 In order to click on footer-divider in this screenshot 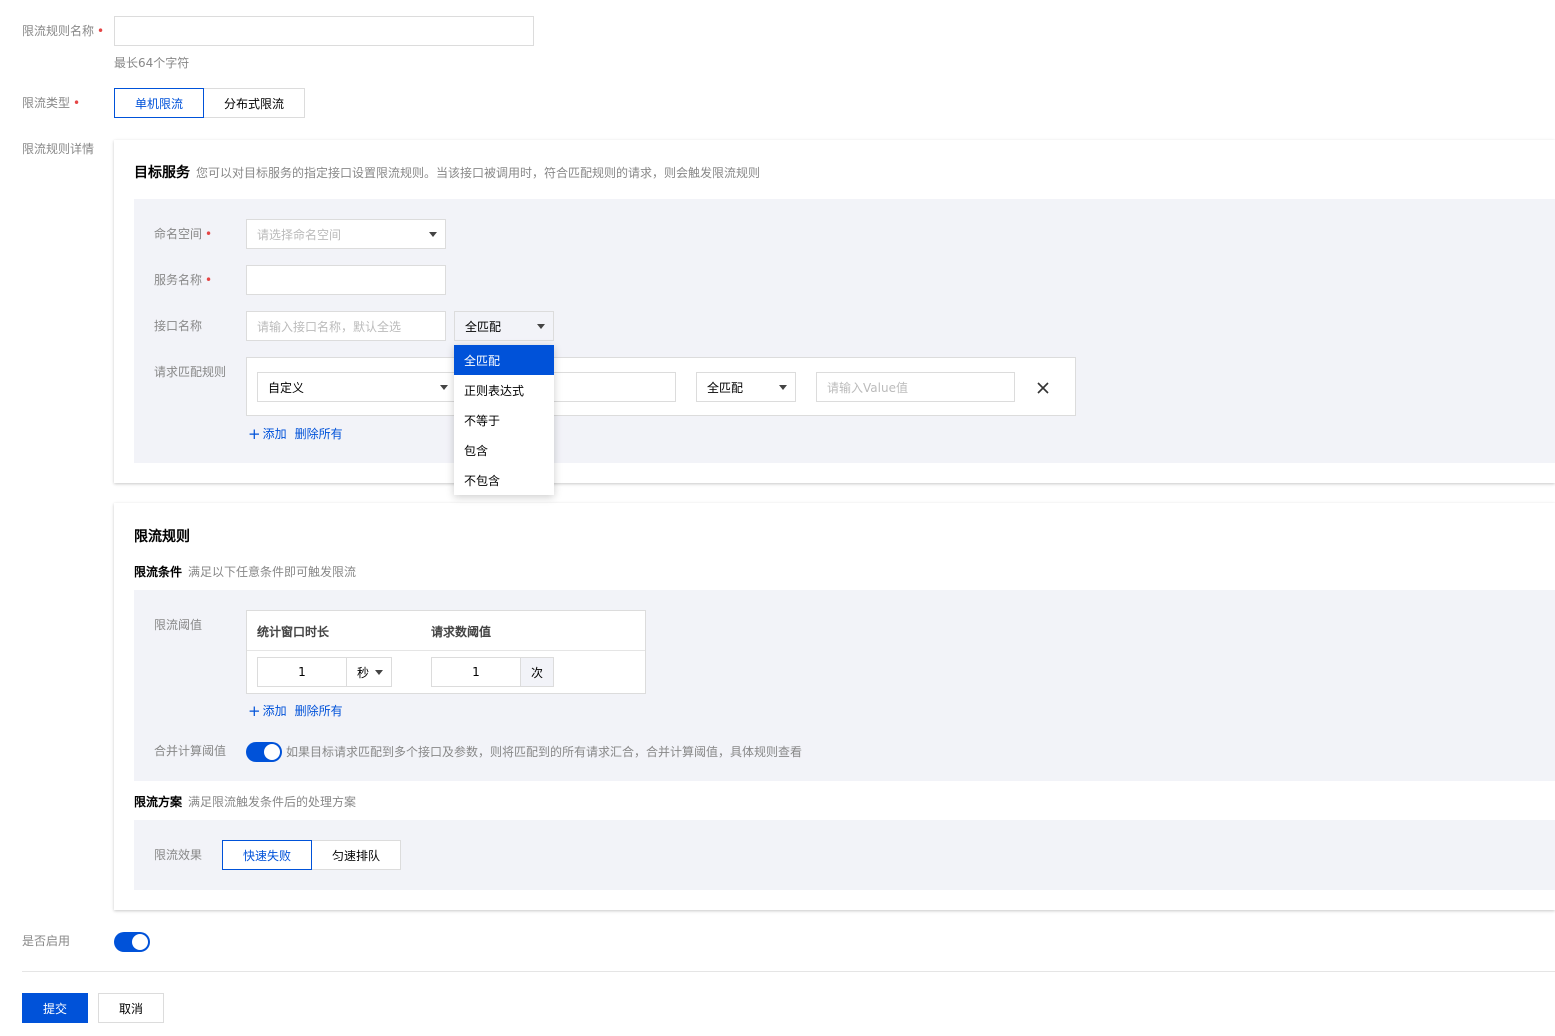, I will do `click(788, 971)`.